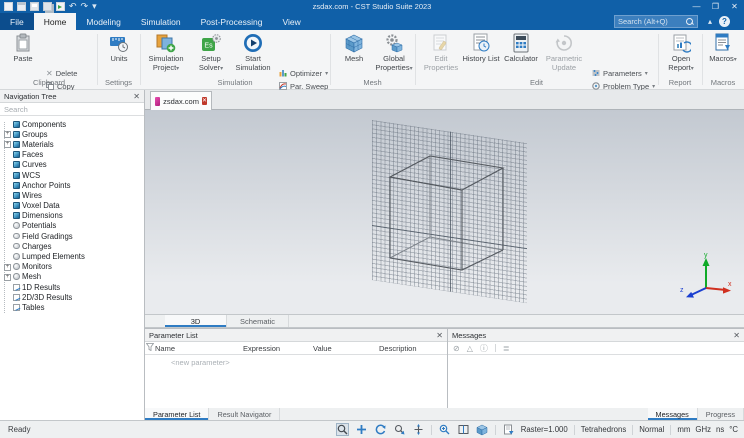 The height and width of the screenshot is (438, 744). What do you see at coordinates (354, 48) in the screenshot?
I see `mesh-view-button: Mesh` at bounding box center [354, 48].